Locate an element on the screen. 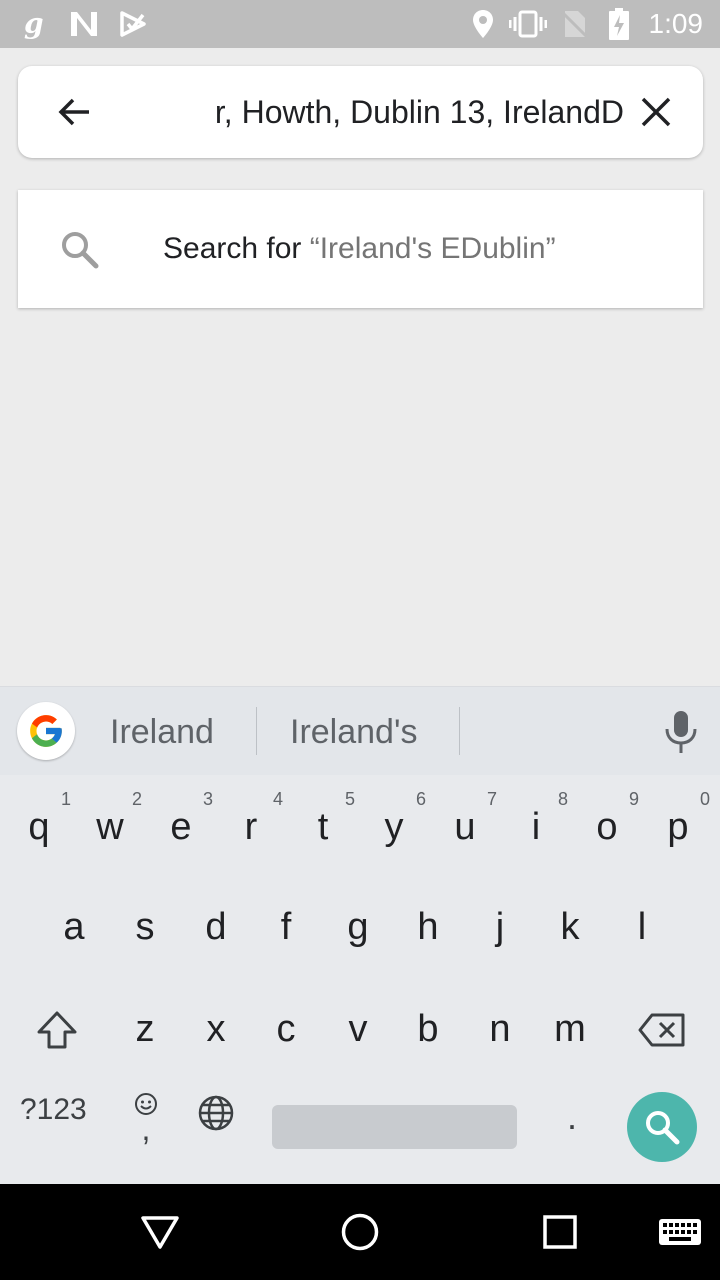 This screenshot has height=1280, width=720. navigation-bar is located at coordinates (360, 1232).